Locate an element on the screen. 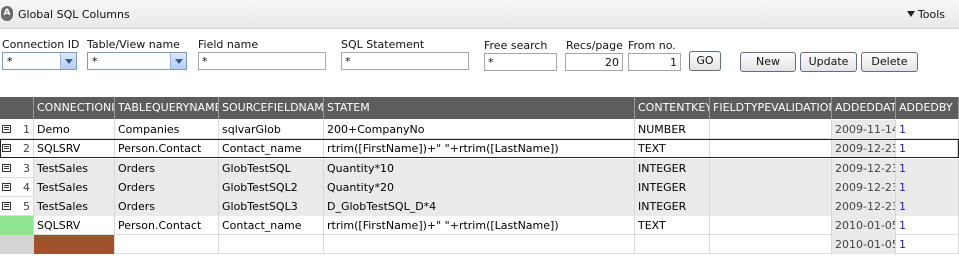  cell-statem: 200+CompanyNo is located at coordinates (479, 129).